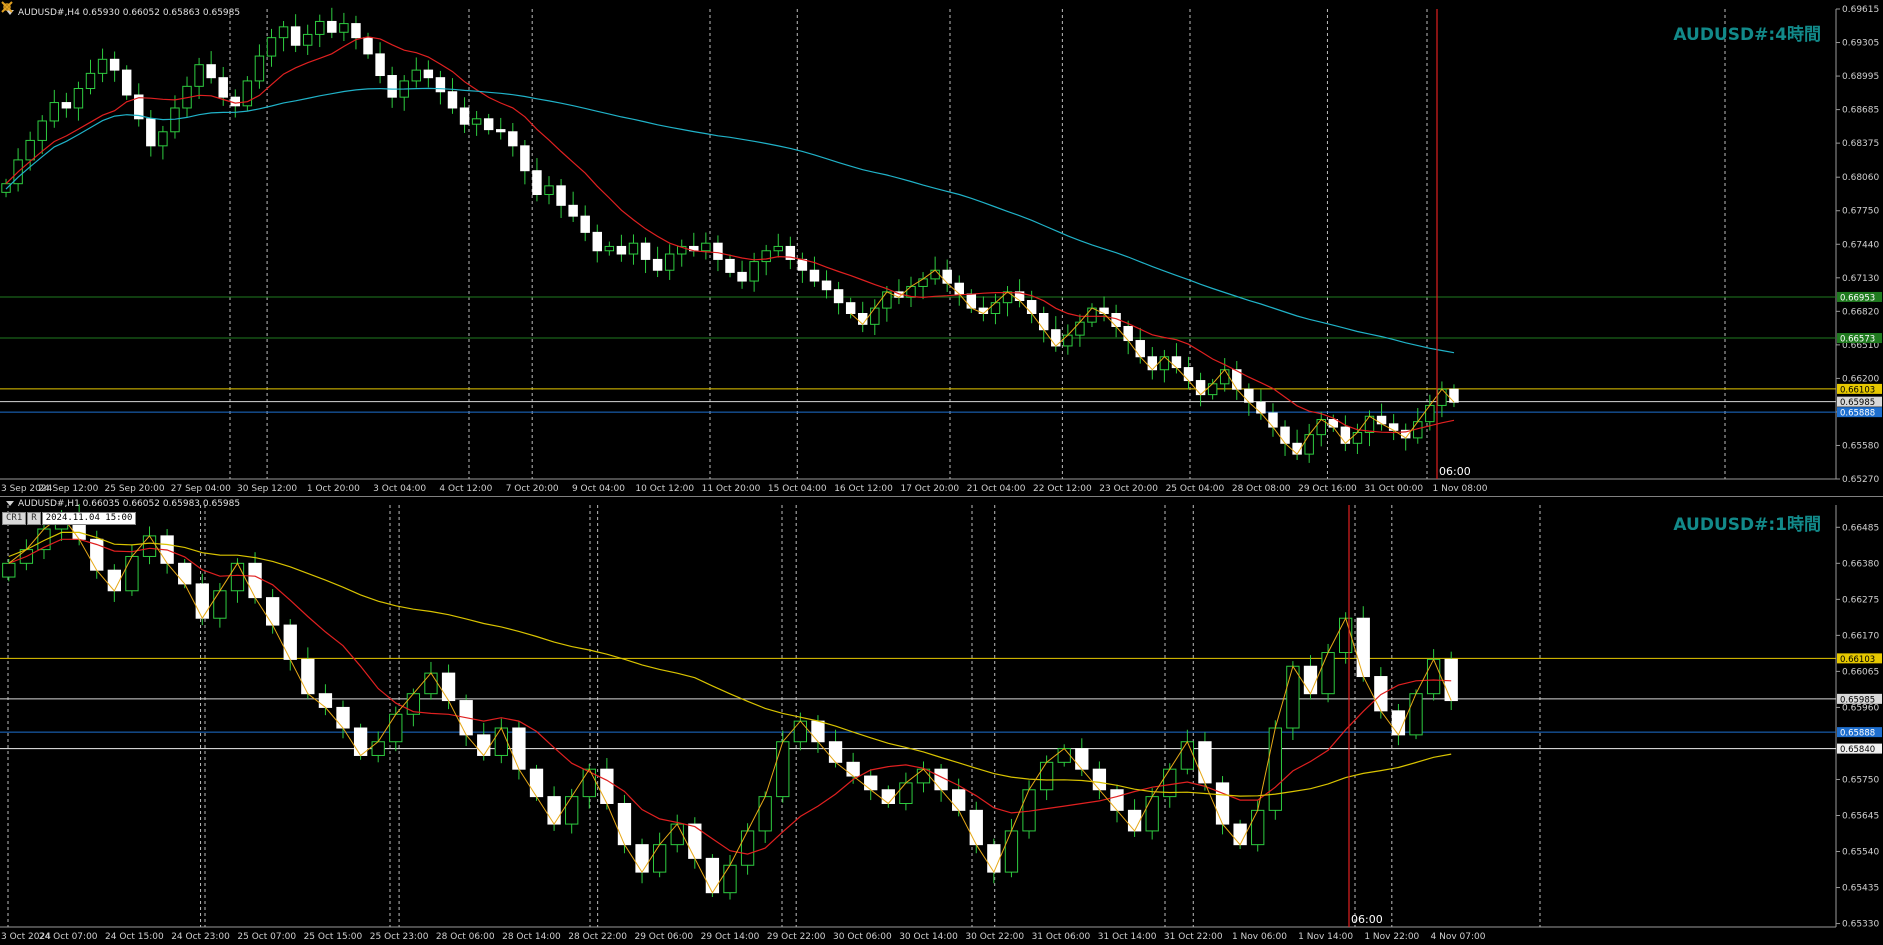 Image resolution: width=1883 pixels, height=945 pixels. Describe the element at coordinates (1367, 919) in the screenshot. I see `session-vline-label: 06:00` at that location.